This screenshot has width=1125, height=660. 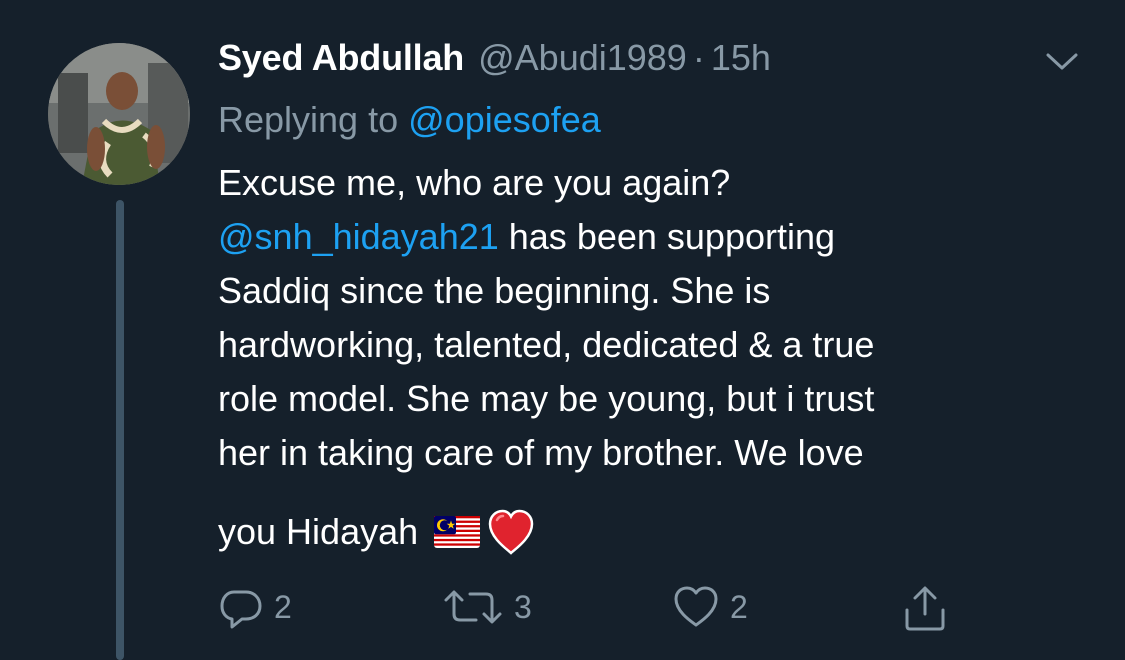 What do you see at coordinates (667, 236) in the screenshot?
I see `tweet-line-text: has been supporting` at bounding box center [667, 236].